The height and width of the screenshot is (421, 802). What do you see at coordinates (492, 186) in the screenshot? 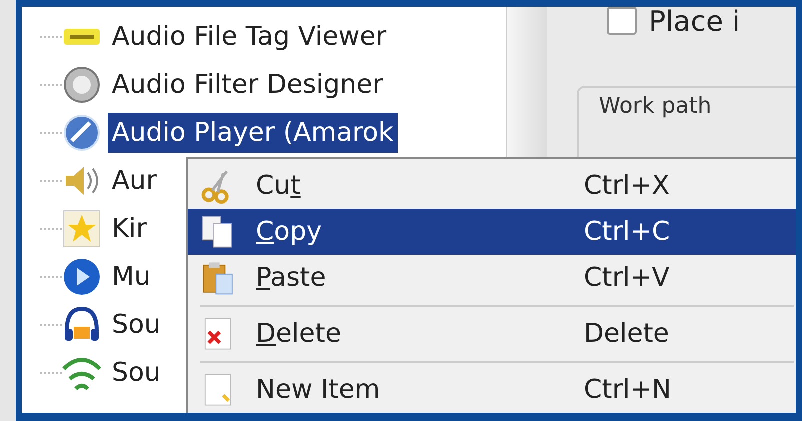
I see `menu-item: Cut Ctrl+X` at bounding box center [492, 186].